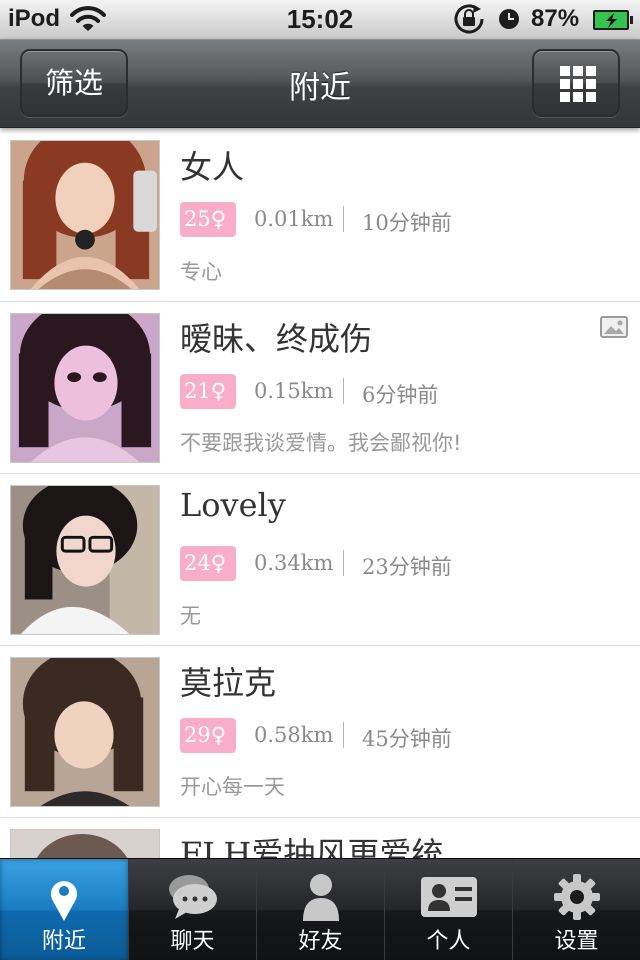  I want to click on last-active-label: 23分钟前, so click(407, 567).